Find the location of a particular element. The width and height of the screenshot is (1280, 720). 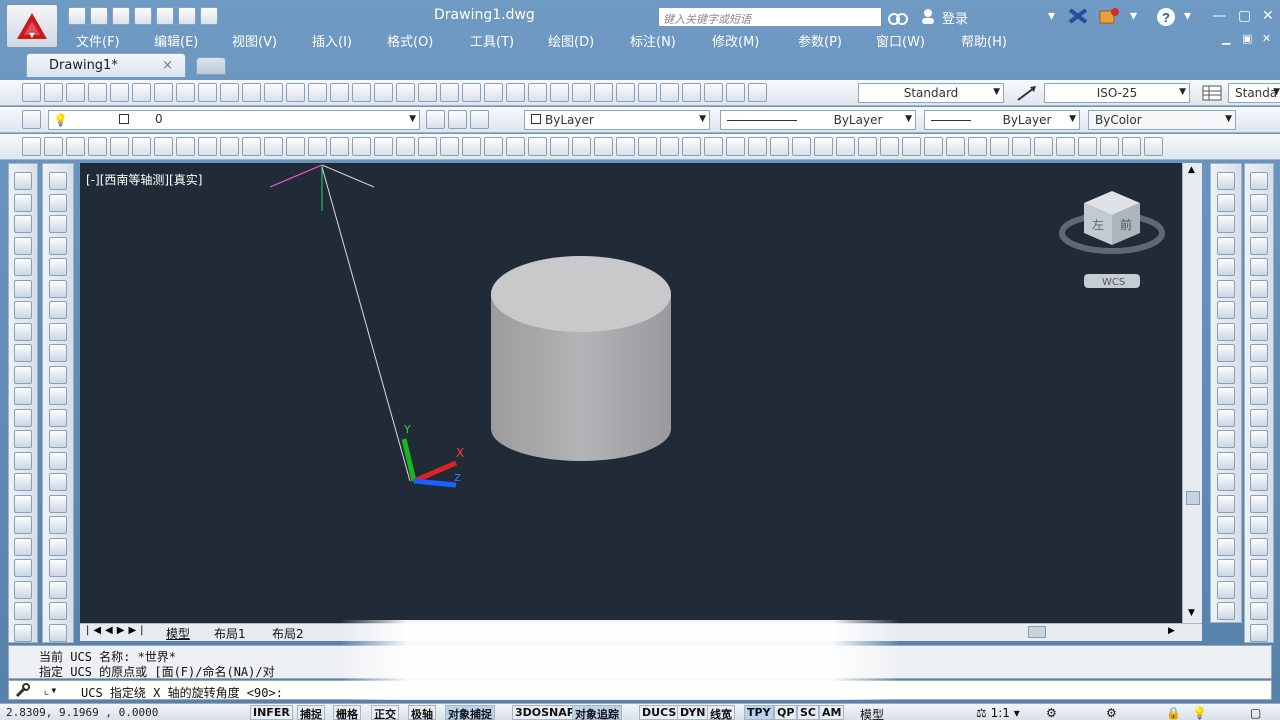

dropdown-icon-3: ▾ is located at coordinates (1187, 16).